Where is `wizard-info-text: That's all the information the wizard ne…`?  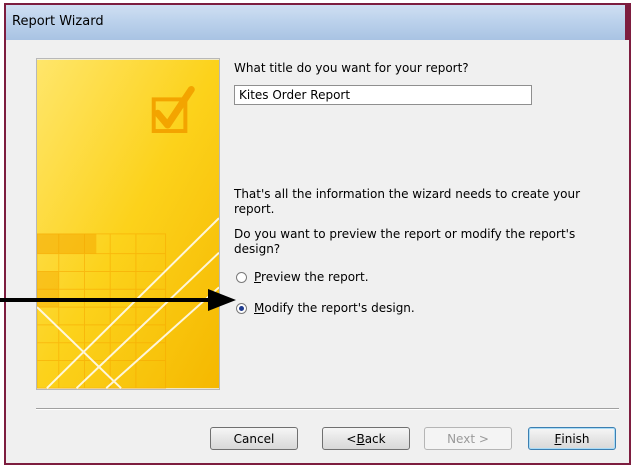 wizard-info-text: That's all the information the wizard ne… is located at coordinates (407, 201).